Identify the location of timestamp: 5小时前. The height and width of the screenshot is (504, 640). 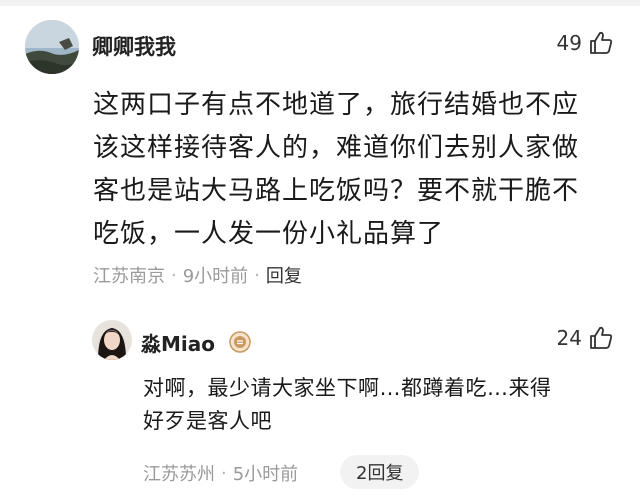
(265, 474).